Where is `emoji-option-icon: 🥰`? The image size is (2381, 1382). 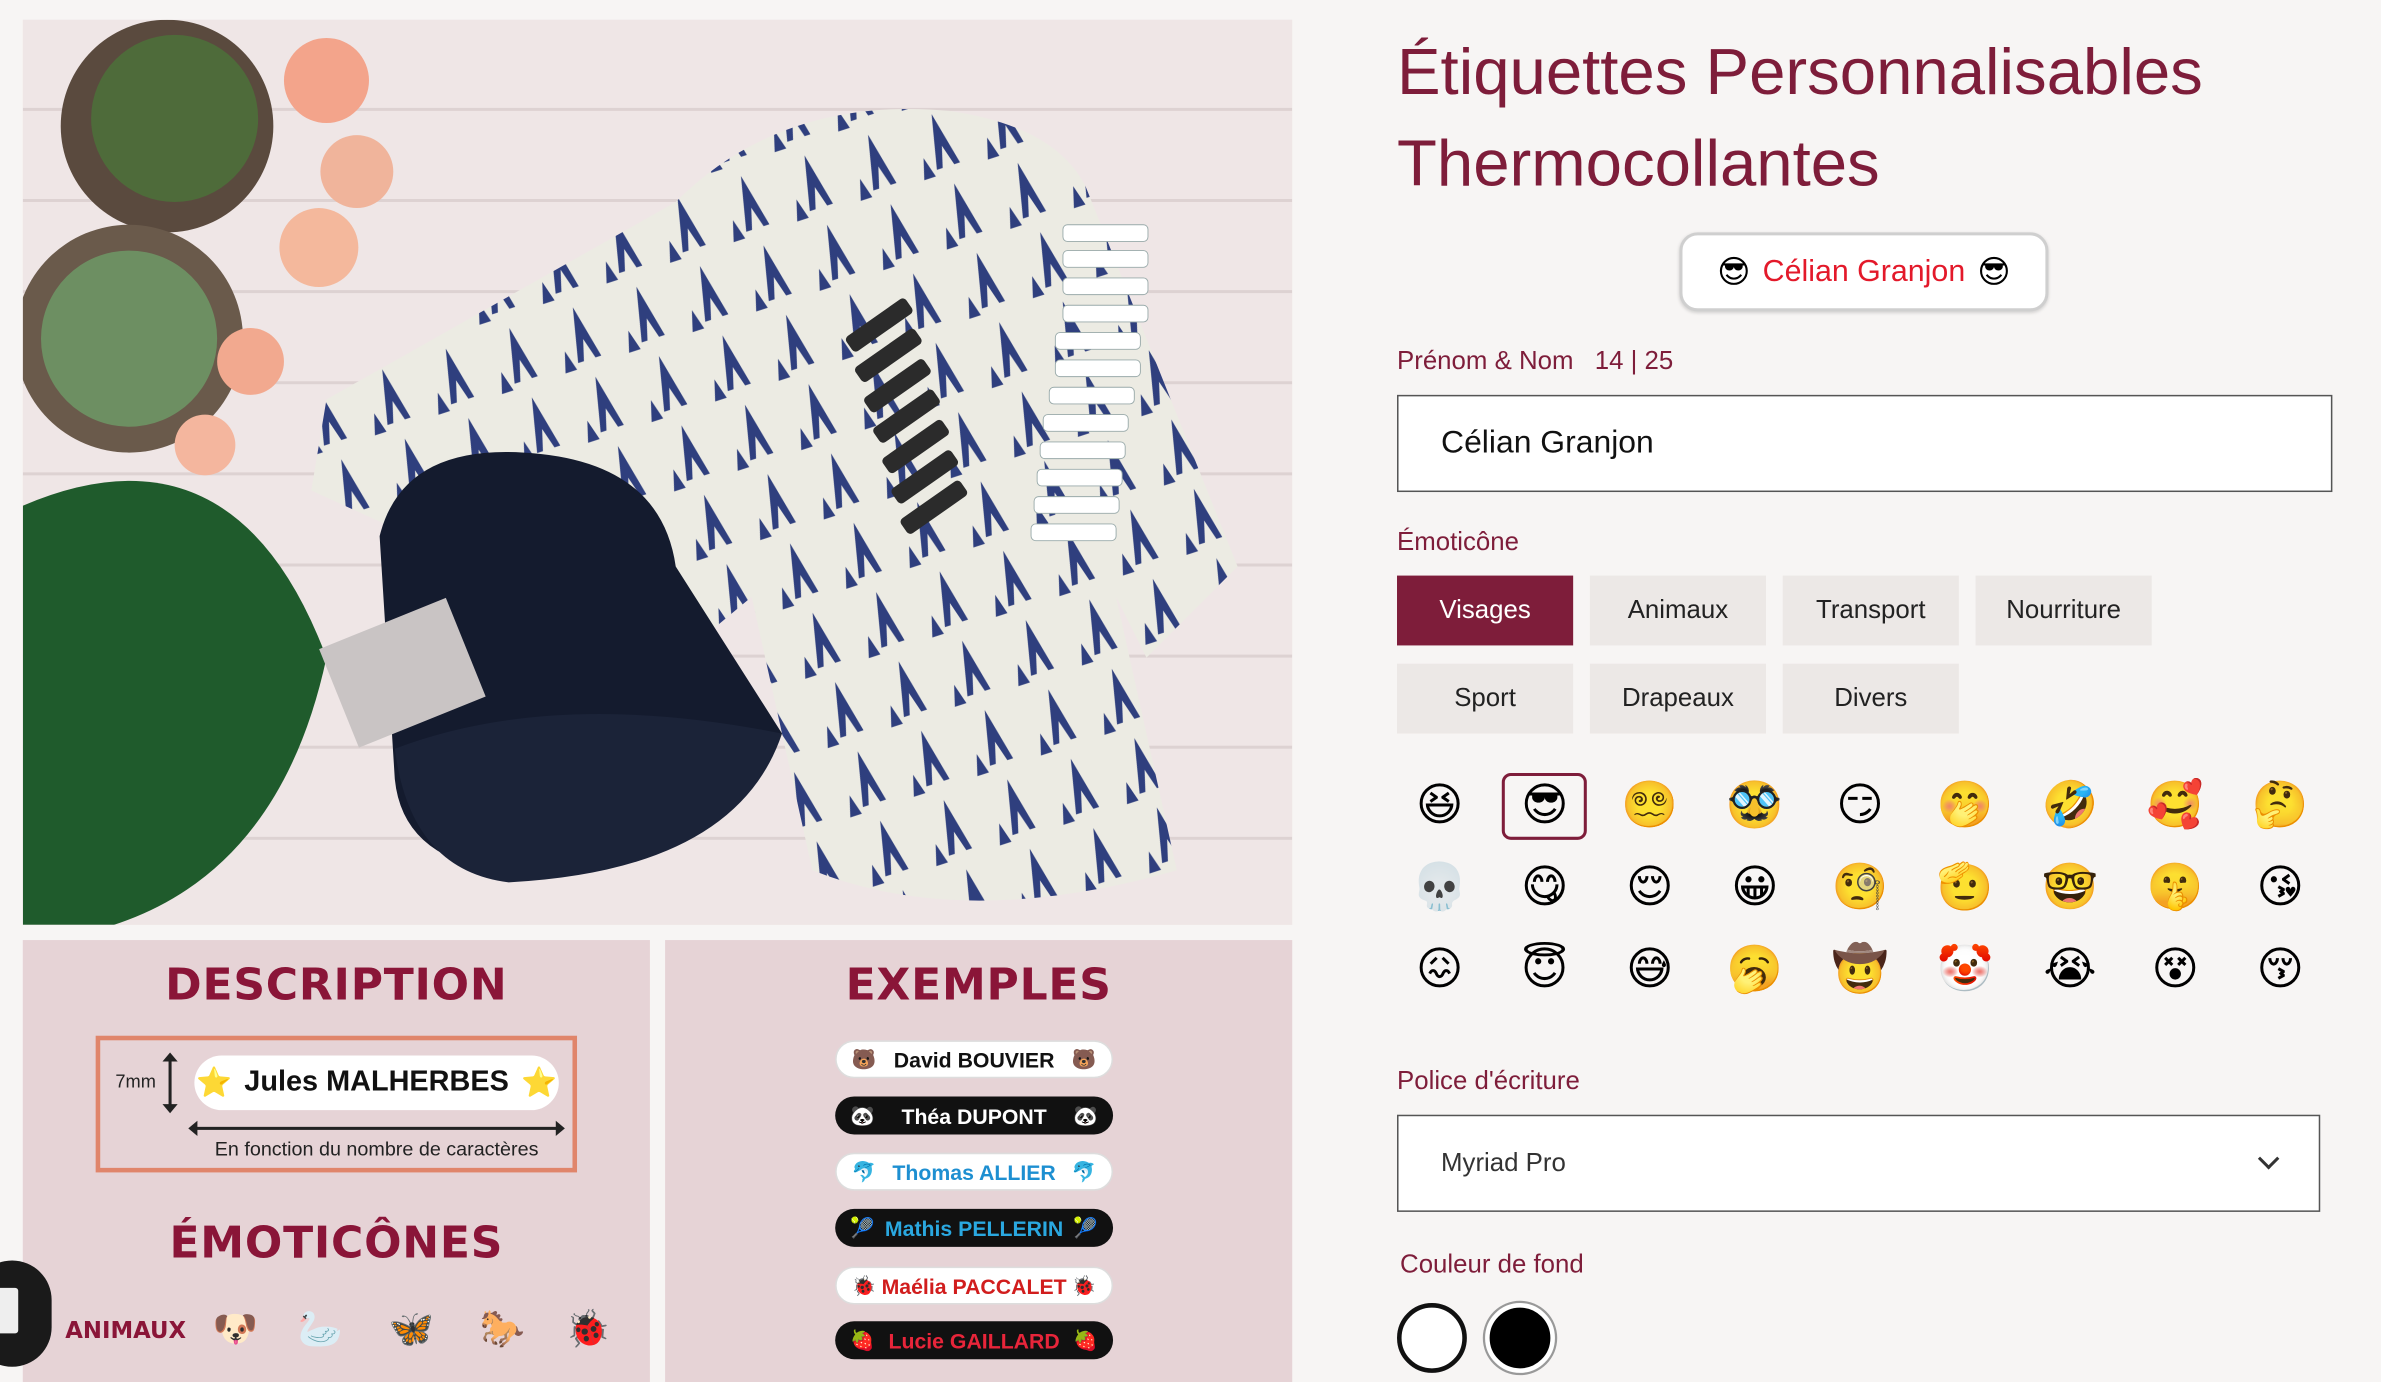
emoji-option-icon: 🥰 is located at coordinates (2175, 806).